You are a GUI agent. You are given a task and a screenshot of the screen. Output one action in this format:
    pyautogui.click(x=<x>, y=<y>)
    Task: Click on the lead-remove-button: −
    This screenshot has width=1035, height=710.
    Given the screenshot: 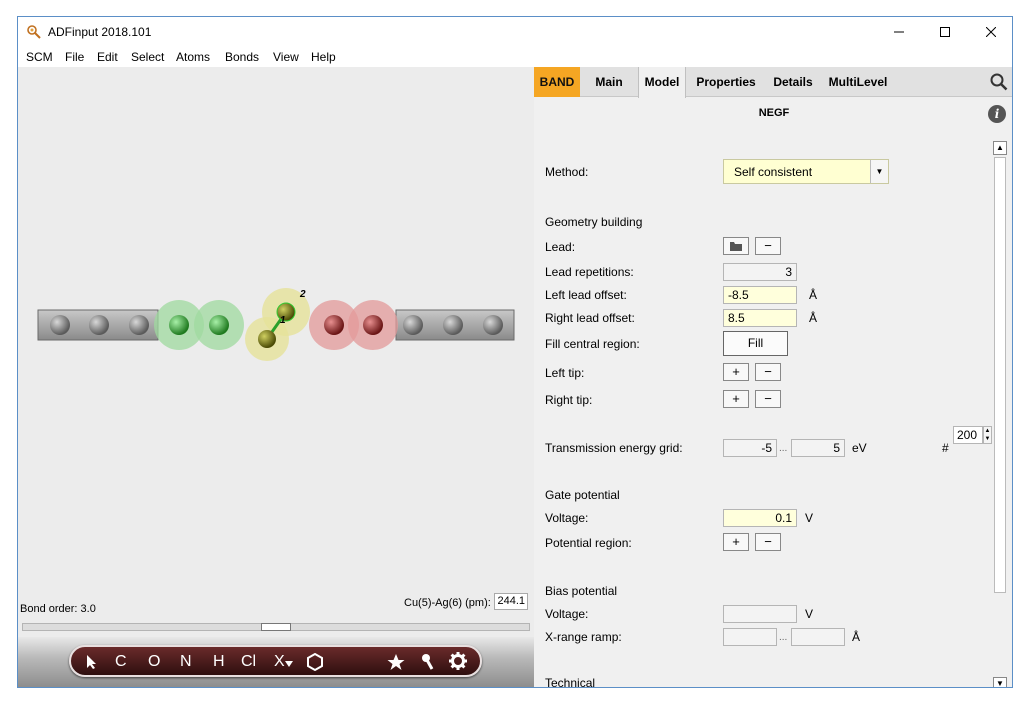 What is the action you would take?
    pyautogui.click(x=768, y=246)
    